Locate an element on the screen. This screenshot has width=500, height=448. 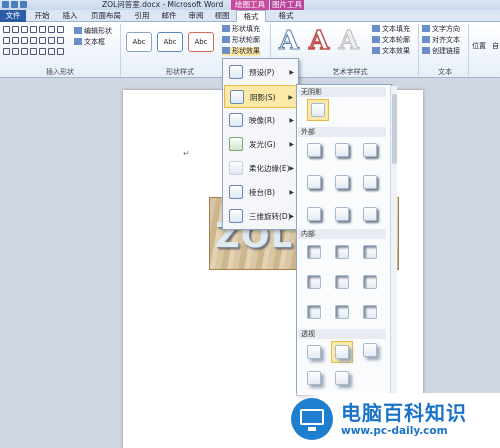
shapes-gallery is located at coordinates (35, 43).